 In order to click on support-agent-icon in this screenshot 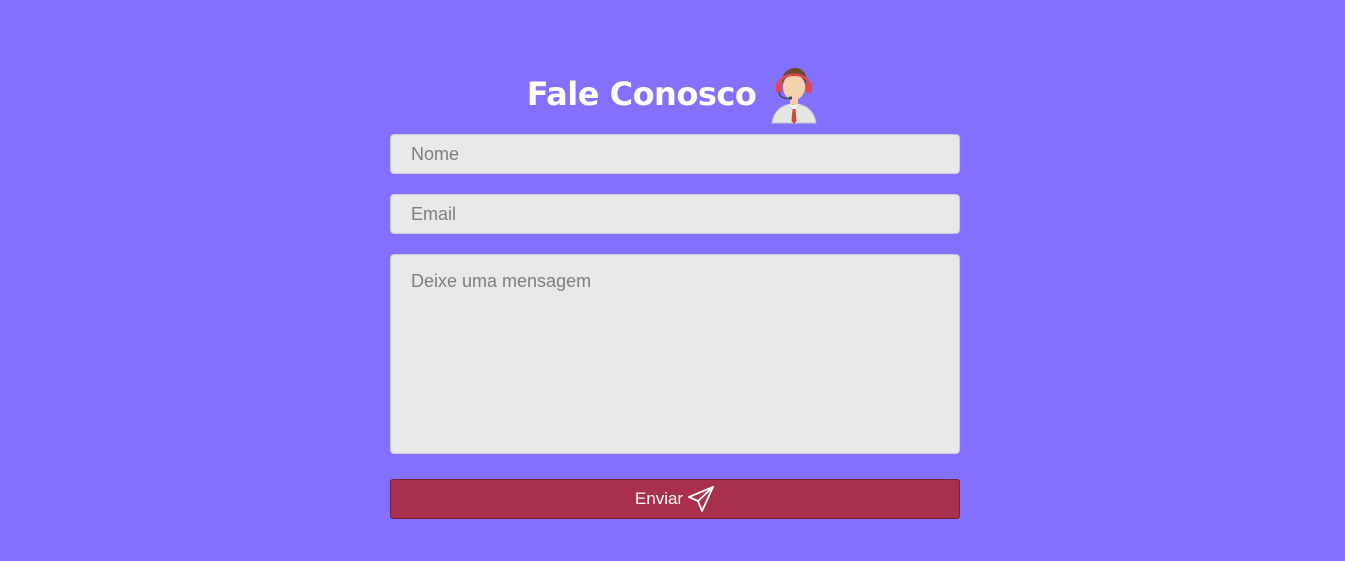, I will do `click(794, 96)`.